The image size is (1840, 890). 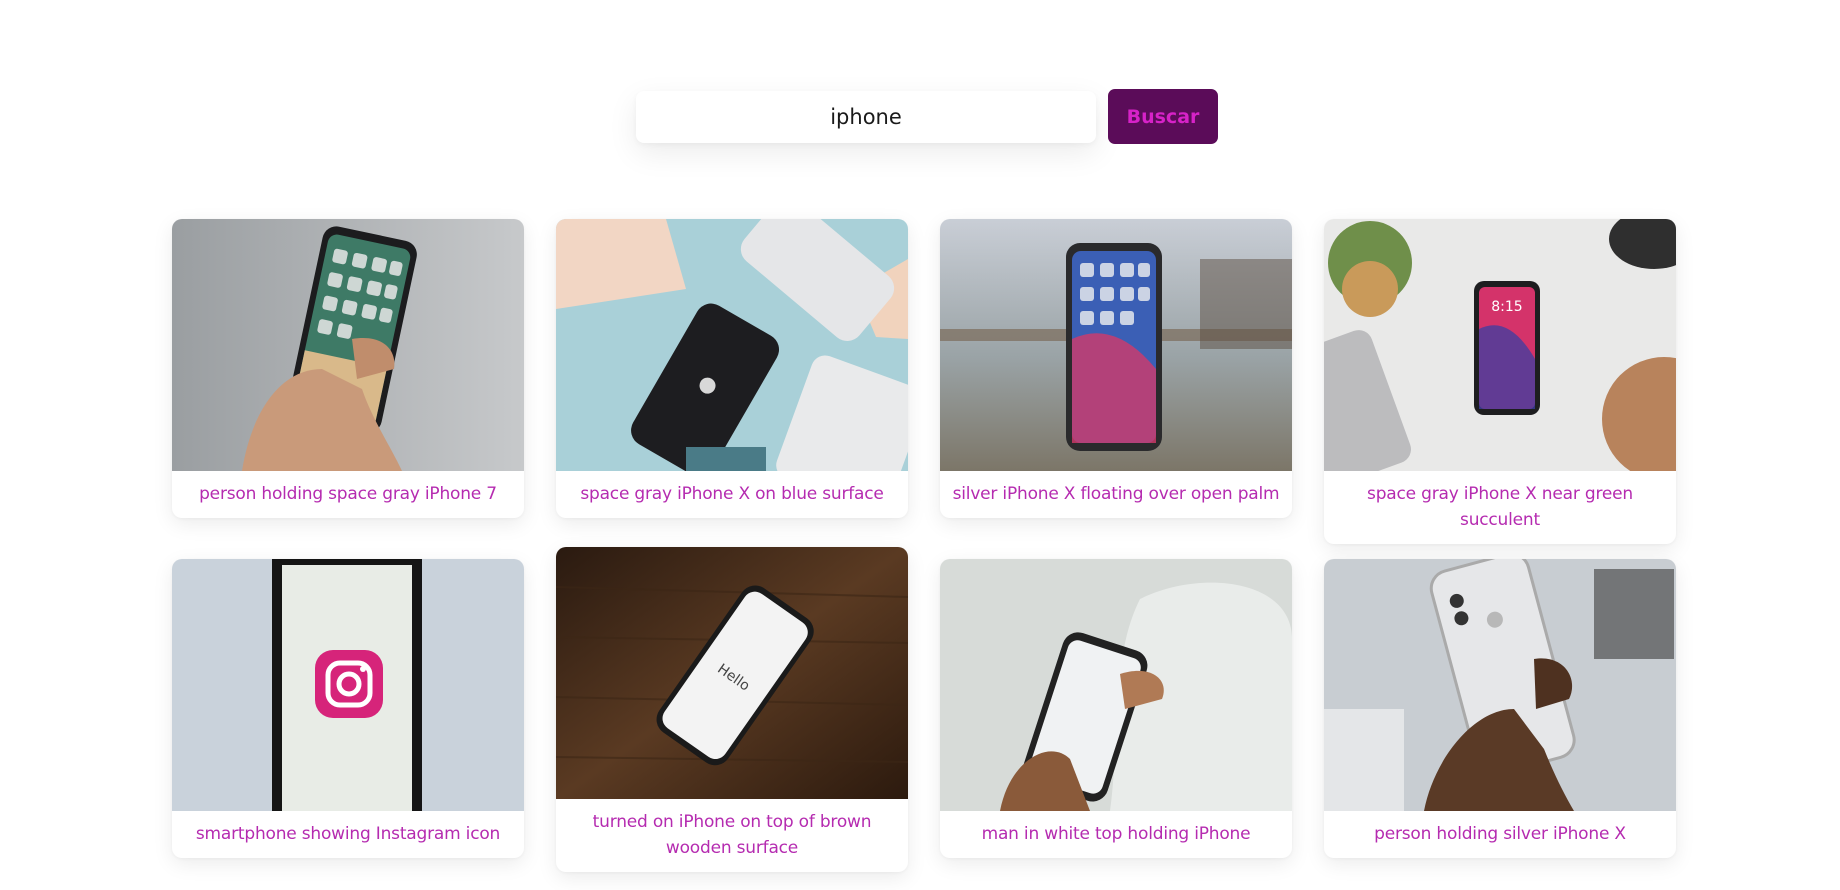 What do you see at coordinates (866, 116) in the screenshot?
I see `search-input` at bounding box center [866, 116].